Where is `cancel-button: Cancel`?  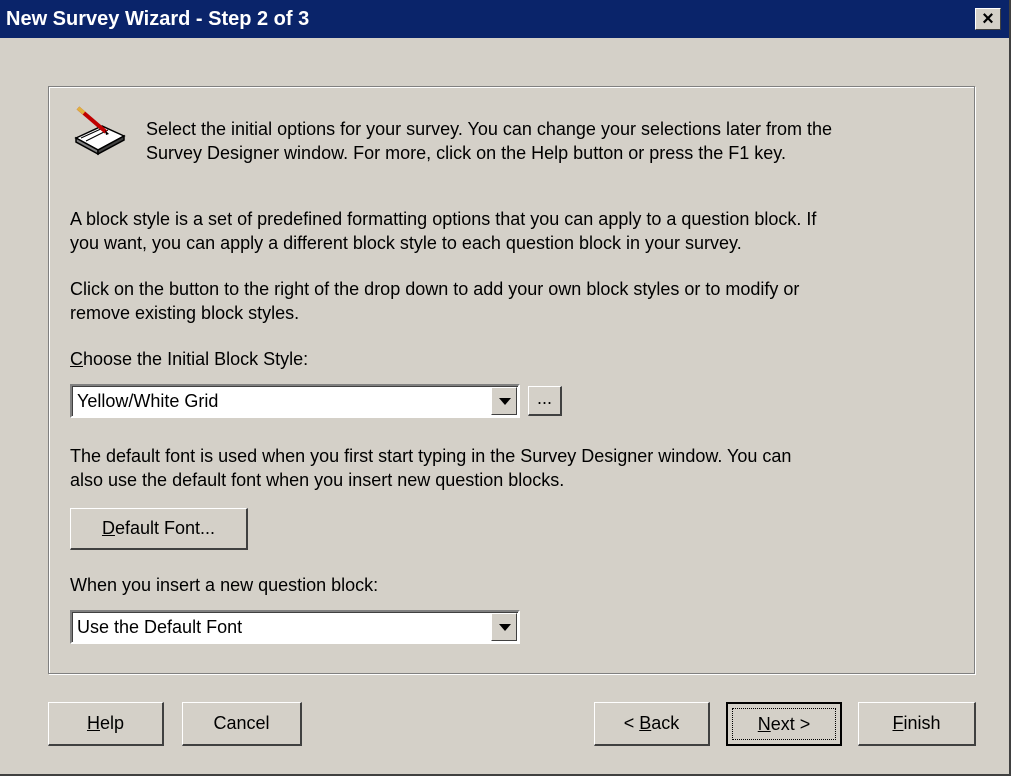 cancel-button: Cancel is located at coordinates (242, 724).